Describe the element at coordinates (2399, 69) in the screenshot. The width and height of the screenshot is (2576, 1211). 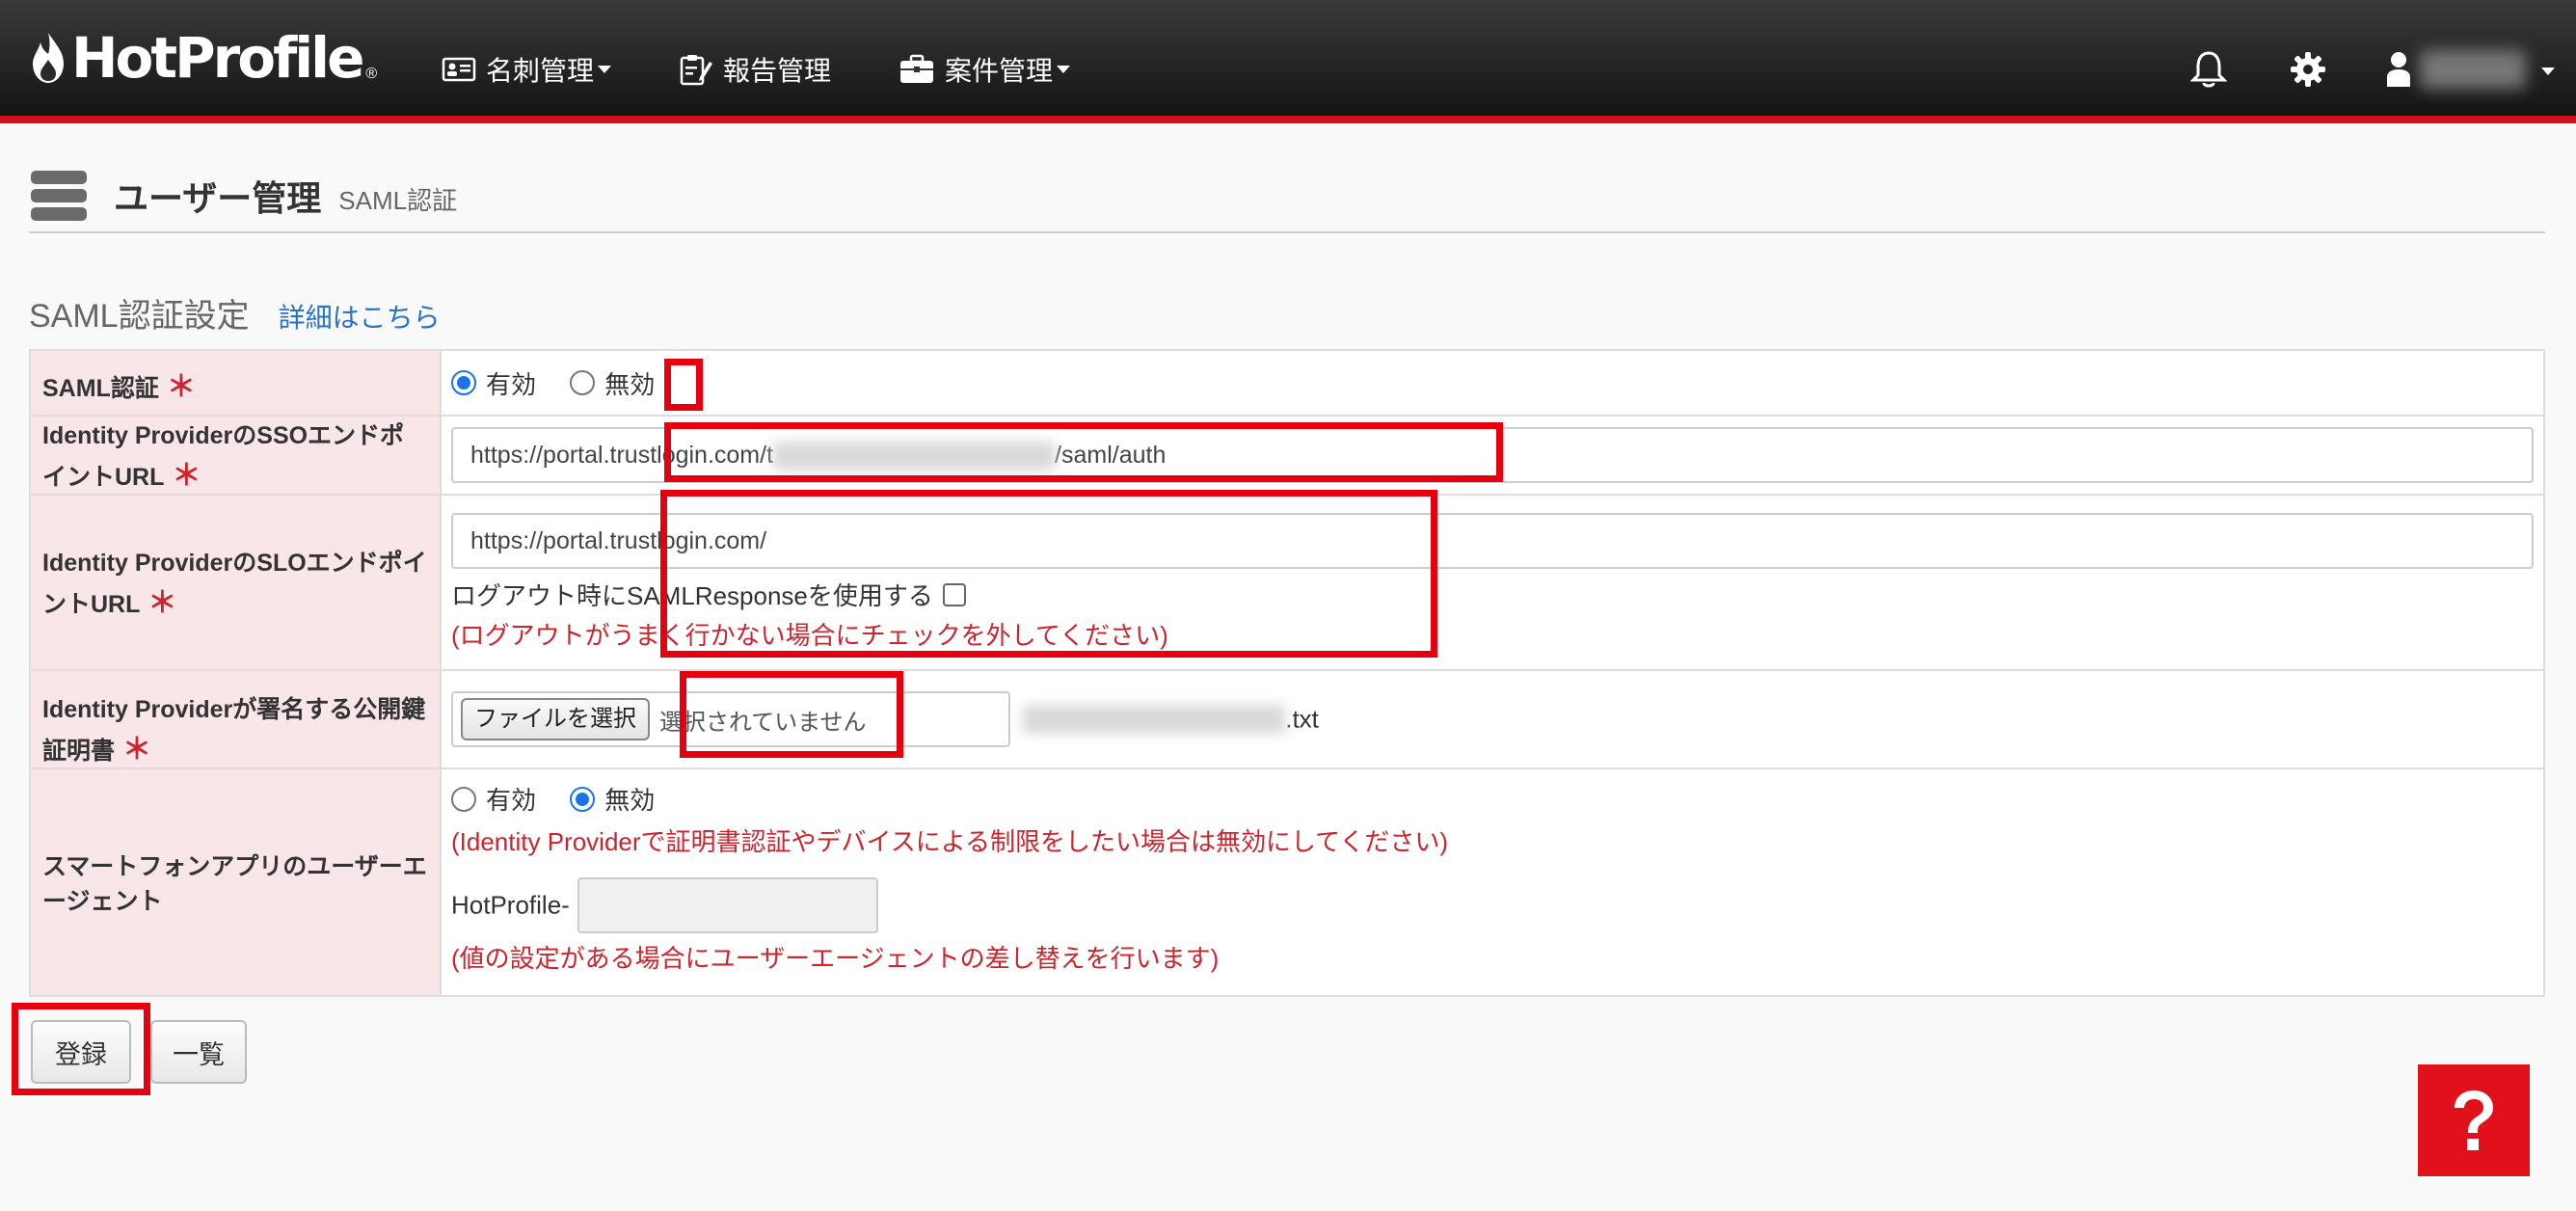
I see `user-icon` at that location.